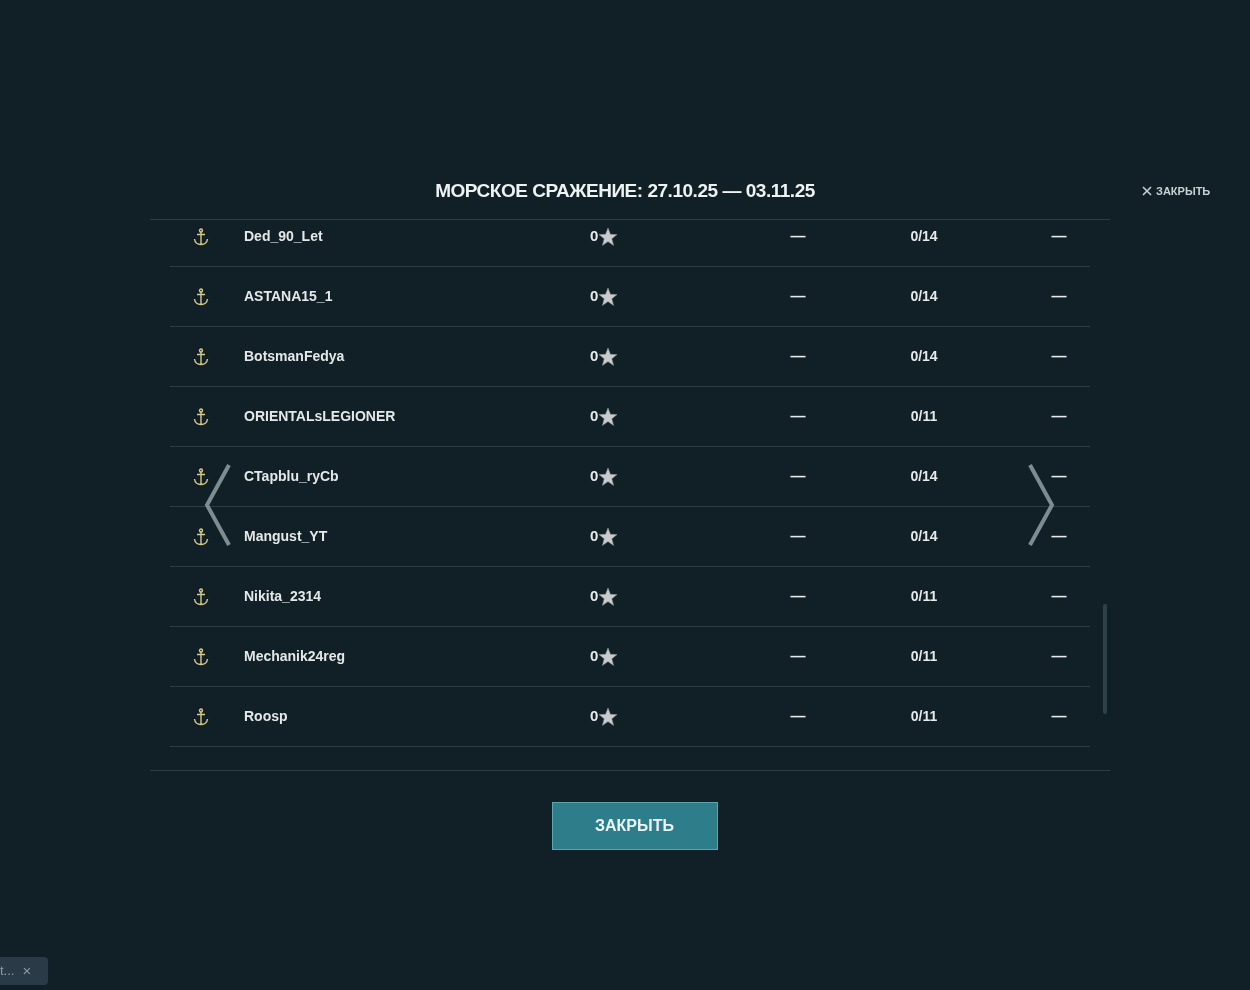 Image resolution: width=1250 pixels, height=990 pixels. What do you see at coordinates (27, 971) in the screenshot?
I see `close-button: ×` at bounding box center [27, 971].